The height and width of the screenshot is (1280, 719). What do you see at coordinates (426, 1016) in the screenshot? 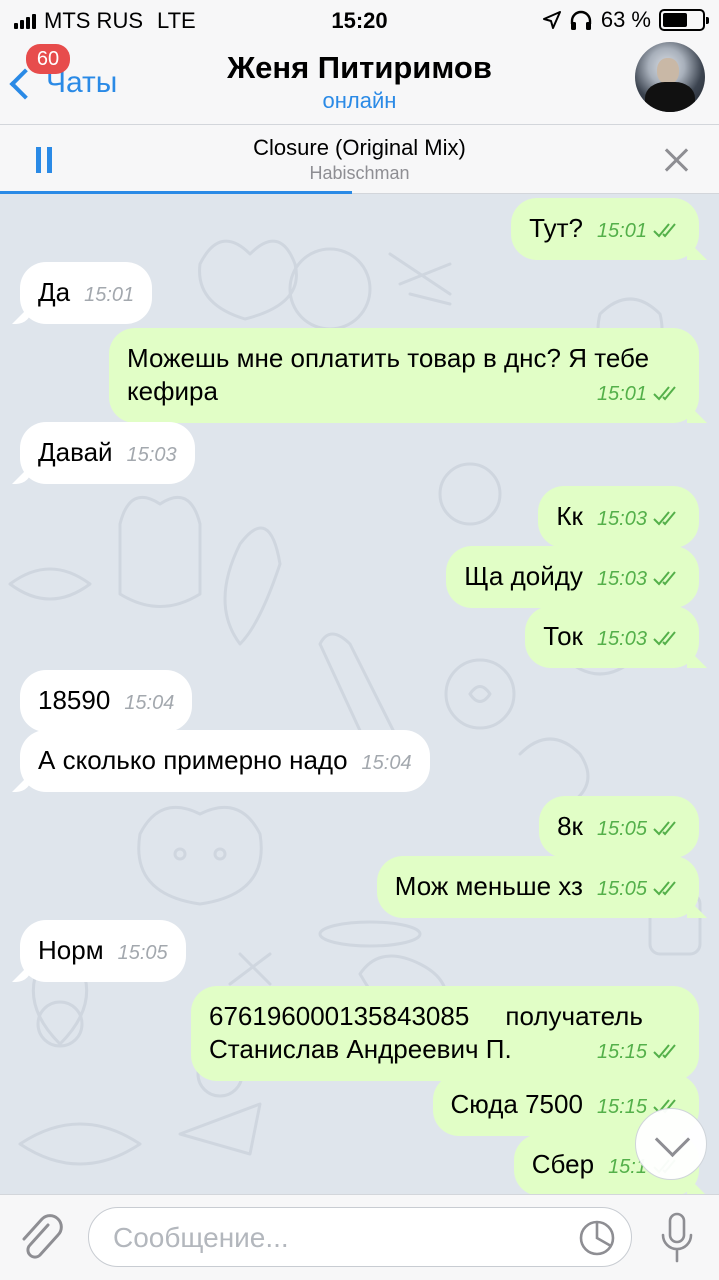
I see `message-text-line-1: 676196000135843085 получатель` at bounding box center [426, 1016].